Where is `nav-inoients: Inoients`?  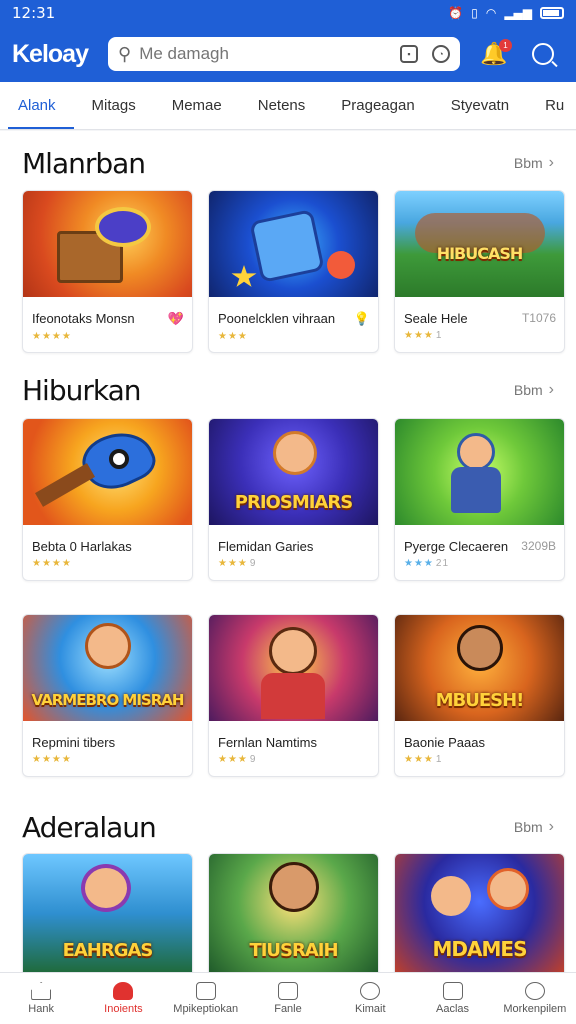 nav-inoients: Inoients is located at coordinates (123, 998).